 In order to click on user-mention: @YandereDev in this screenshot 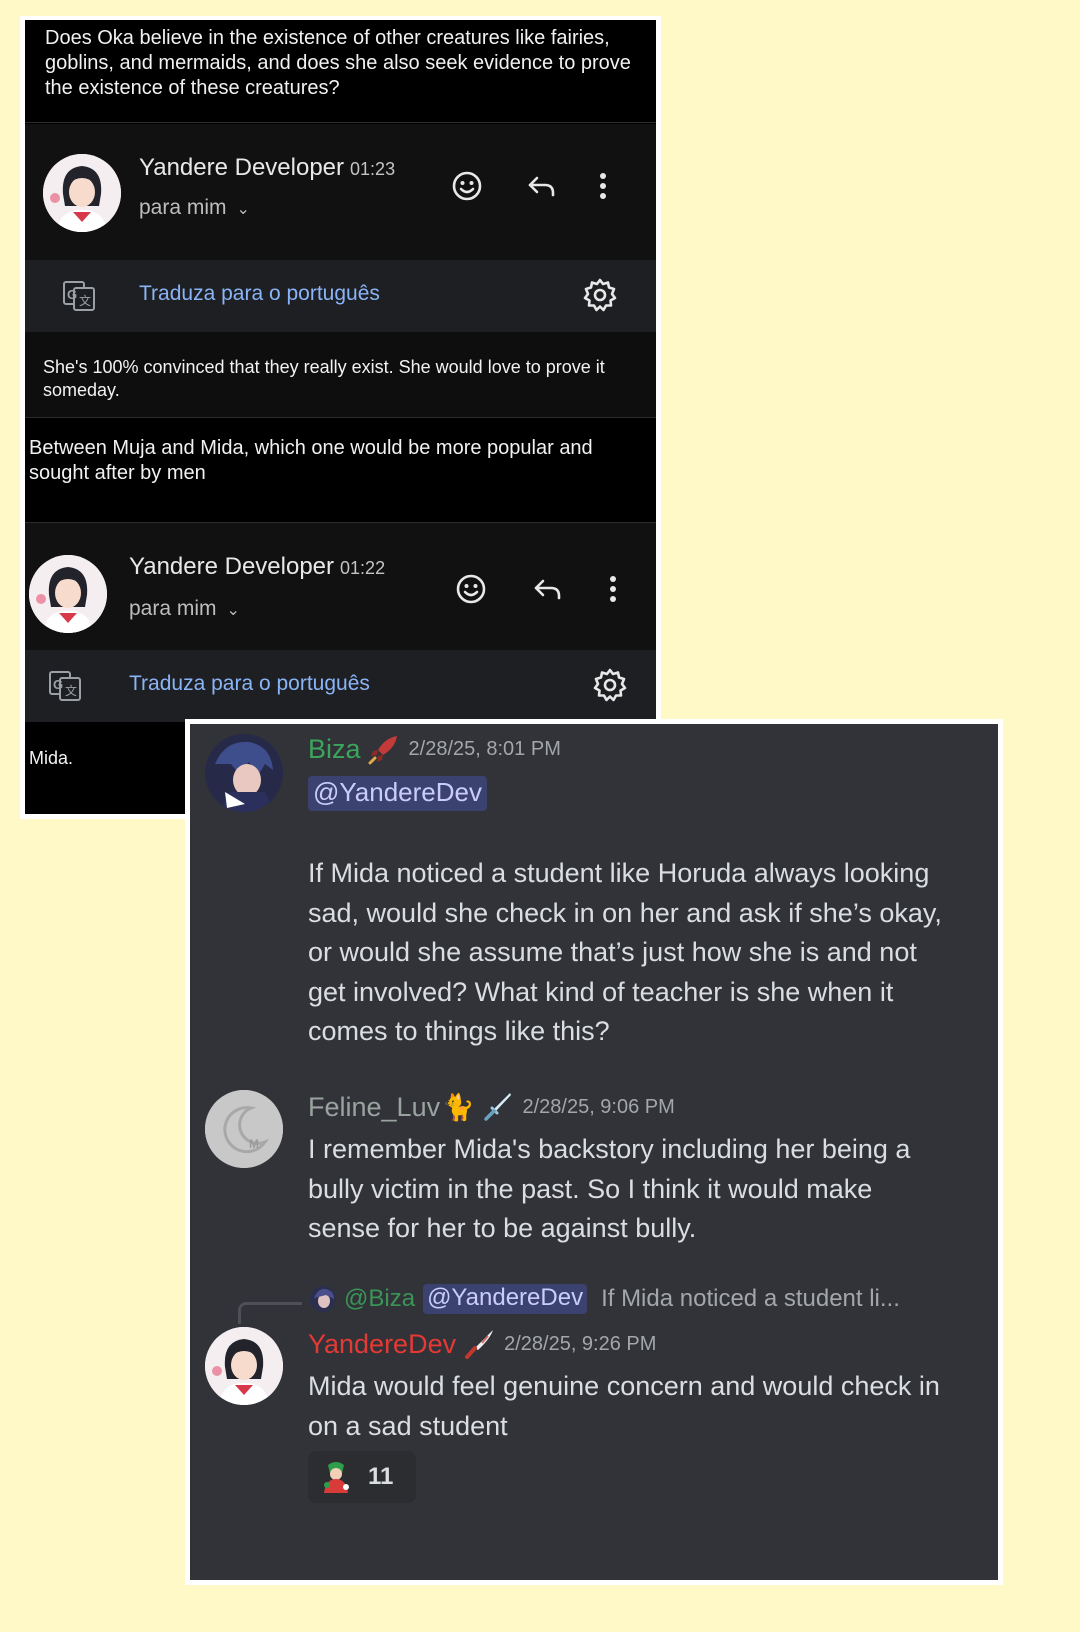, I will do `click(397, 793)`.